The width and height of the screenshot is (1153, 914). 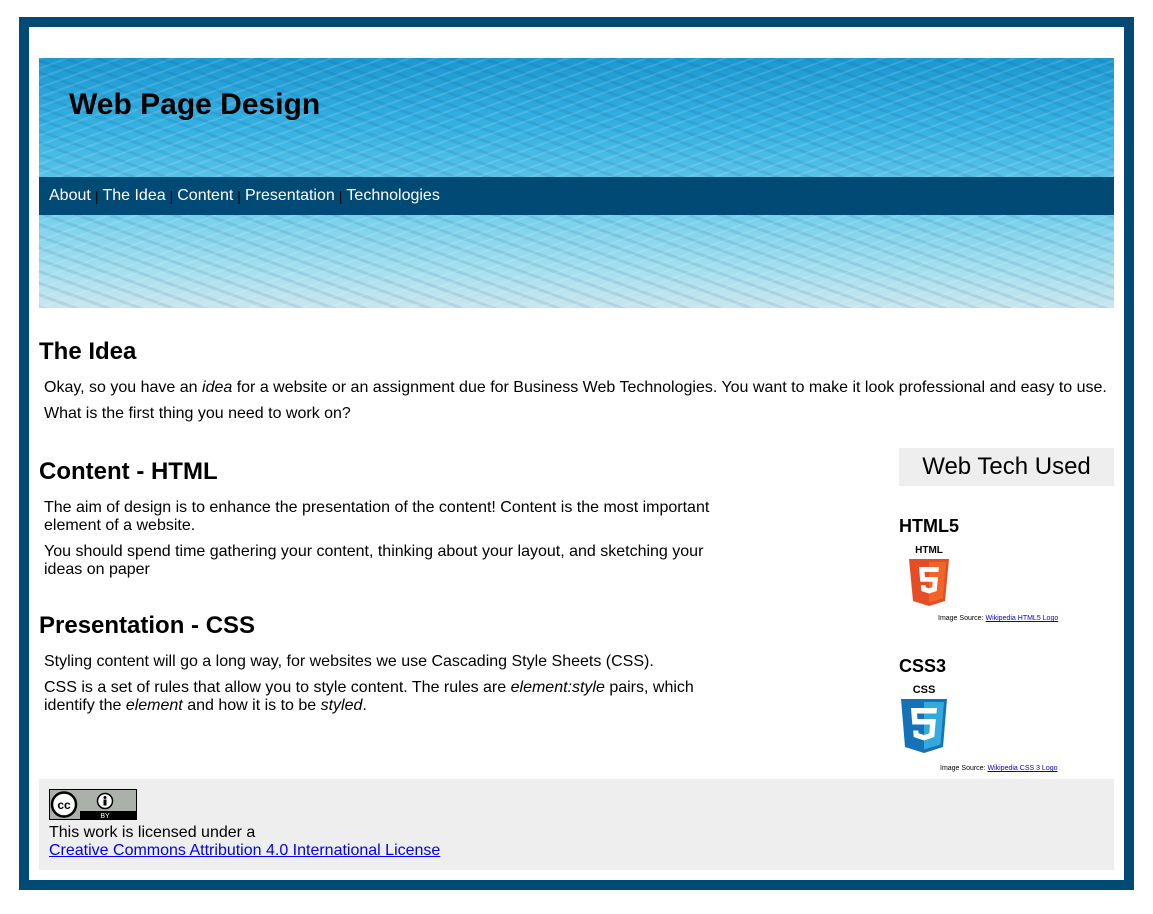 What do you see at coordinates (128, 471) in the screenshot?
I see `content-heading: Content - HTML` at bounding box center [128, 471].